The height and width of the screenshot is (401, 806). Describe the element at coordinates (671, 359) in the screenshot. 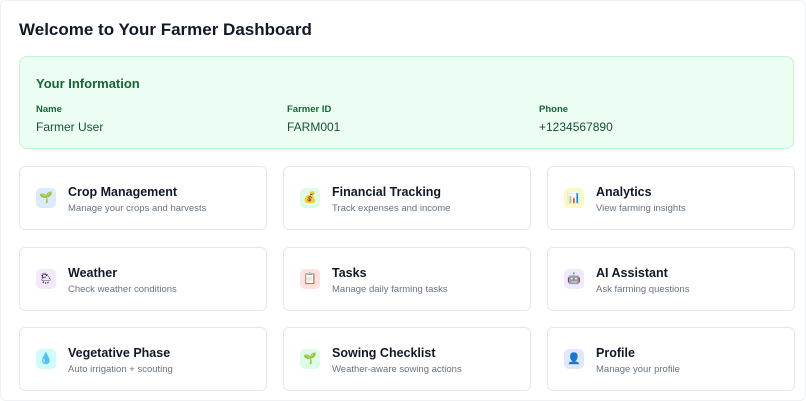

I see `card-profile: 👤 Profile Manage your profile` at that location.